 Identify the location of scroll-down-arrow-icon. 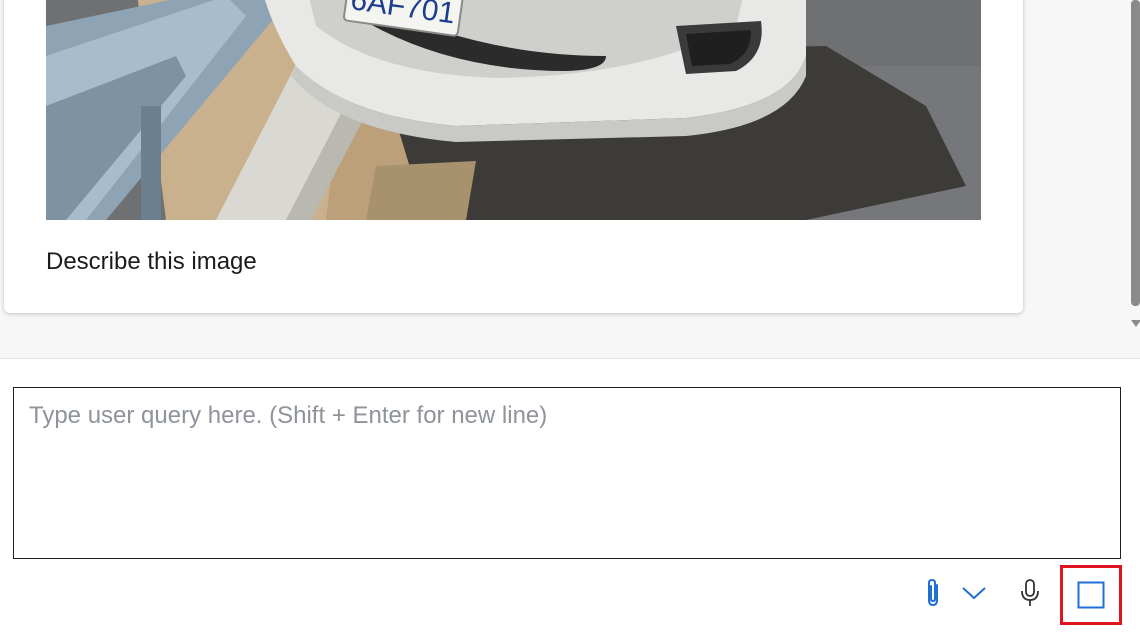
(1135, 323).